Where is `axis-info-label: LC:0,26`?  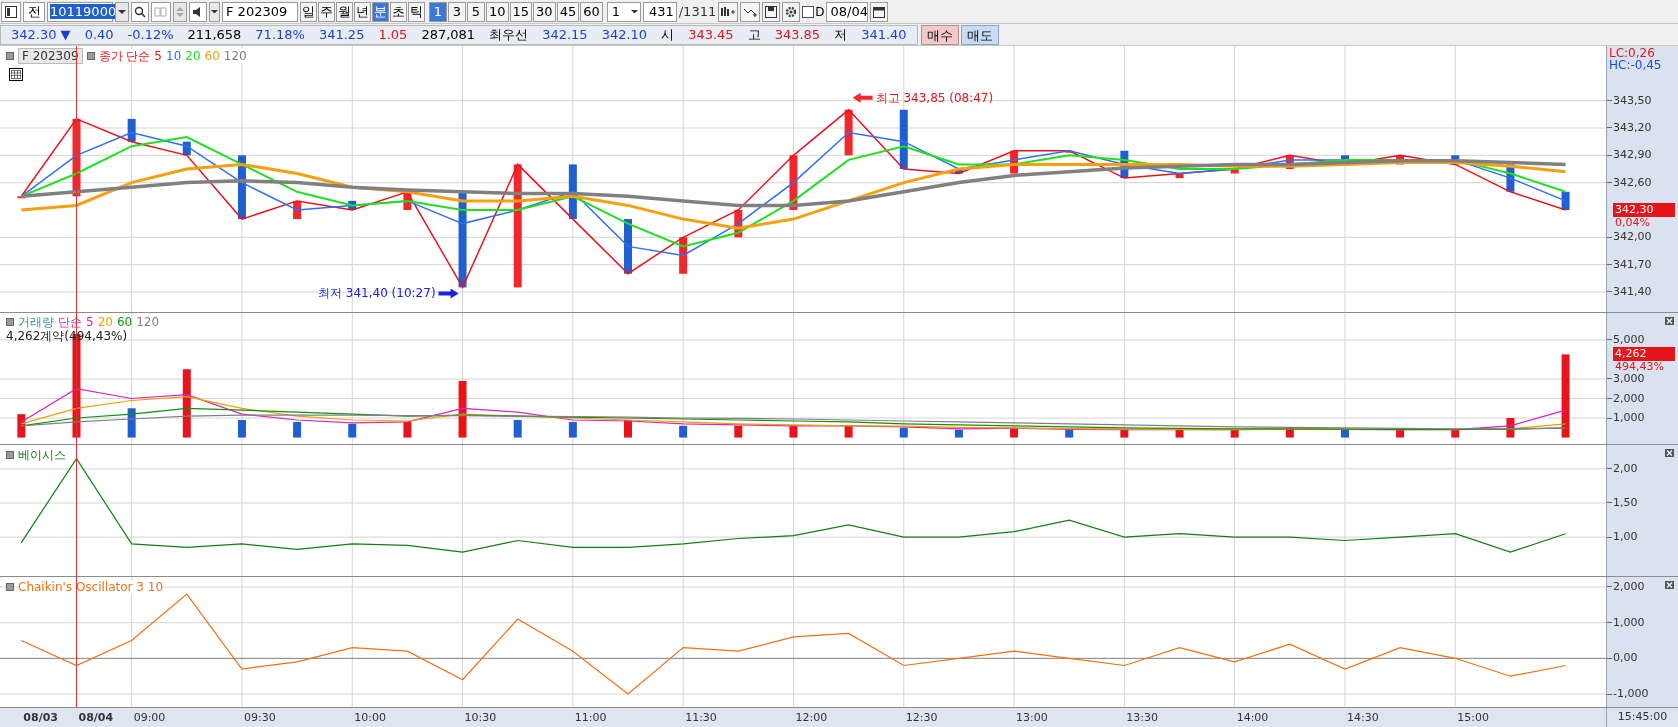
axis-info-label: LC:0,26 is located at coordinates (1632, 53).